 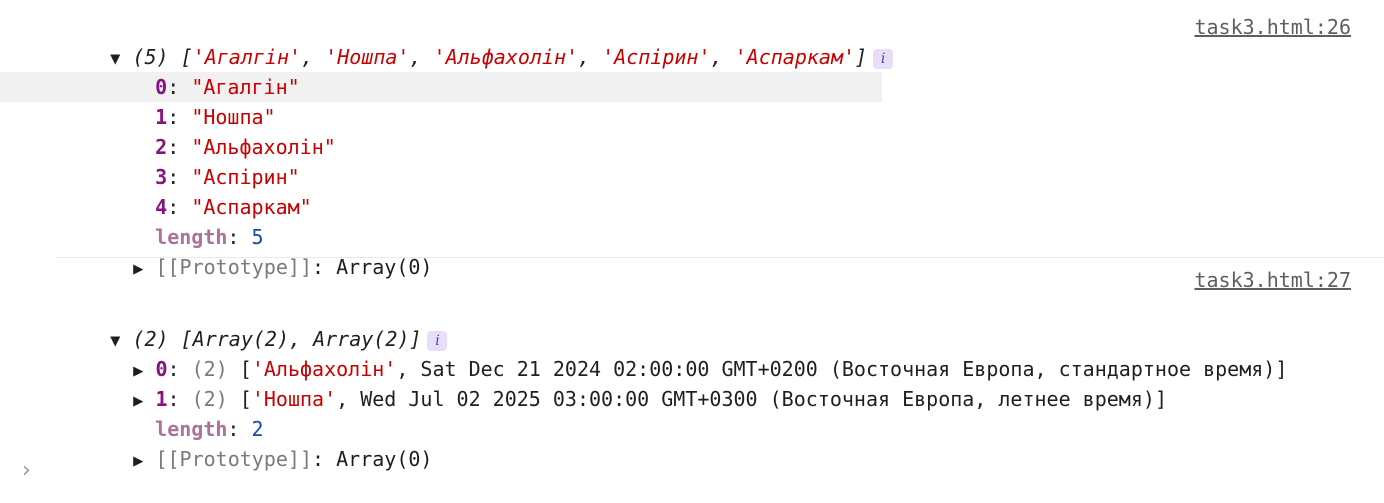 What do you see at coordinates (203, 70) in the screenshot?
I see `array-entry: 0: "Агалгін"` at bounding box center [203, 70].